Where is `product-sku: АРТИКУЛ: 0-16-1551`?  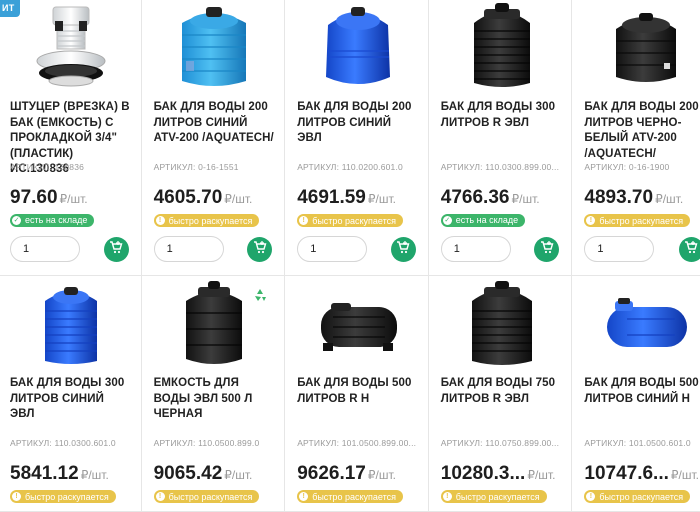 product-sku: АРТИКУЛ: 0-16-1551 is located at coordinates (196, 167).